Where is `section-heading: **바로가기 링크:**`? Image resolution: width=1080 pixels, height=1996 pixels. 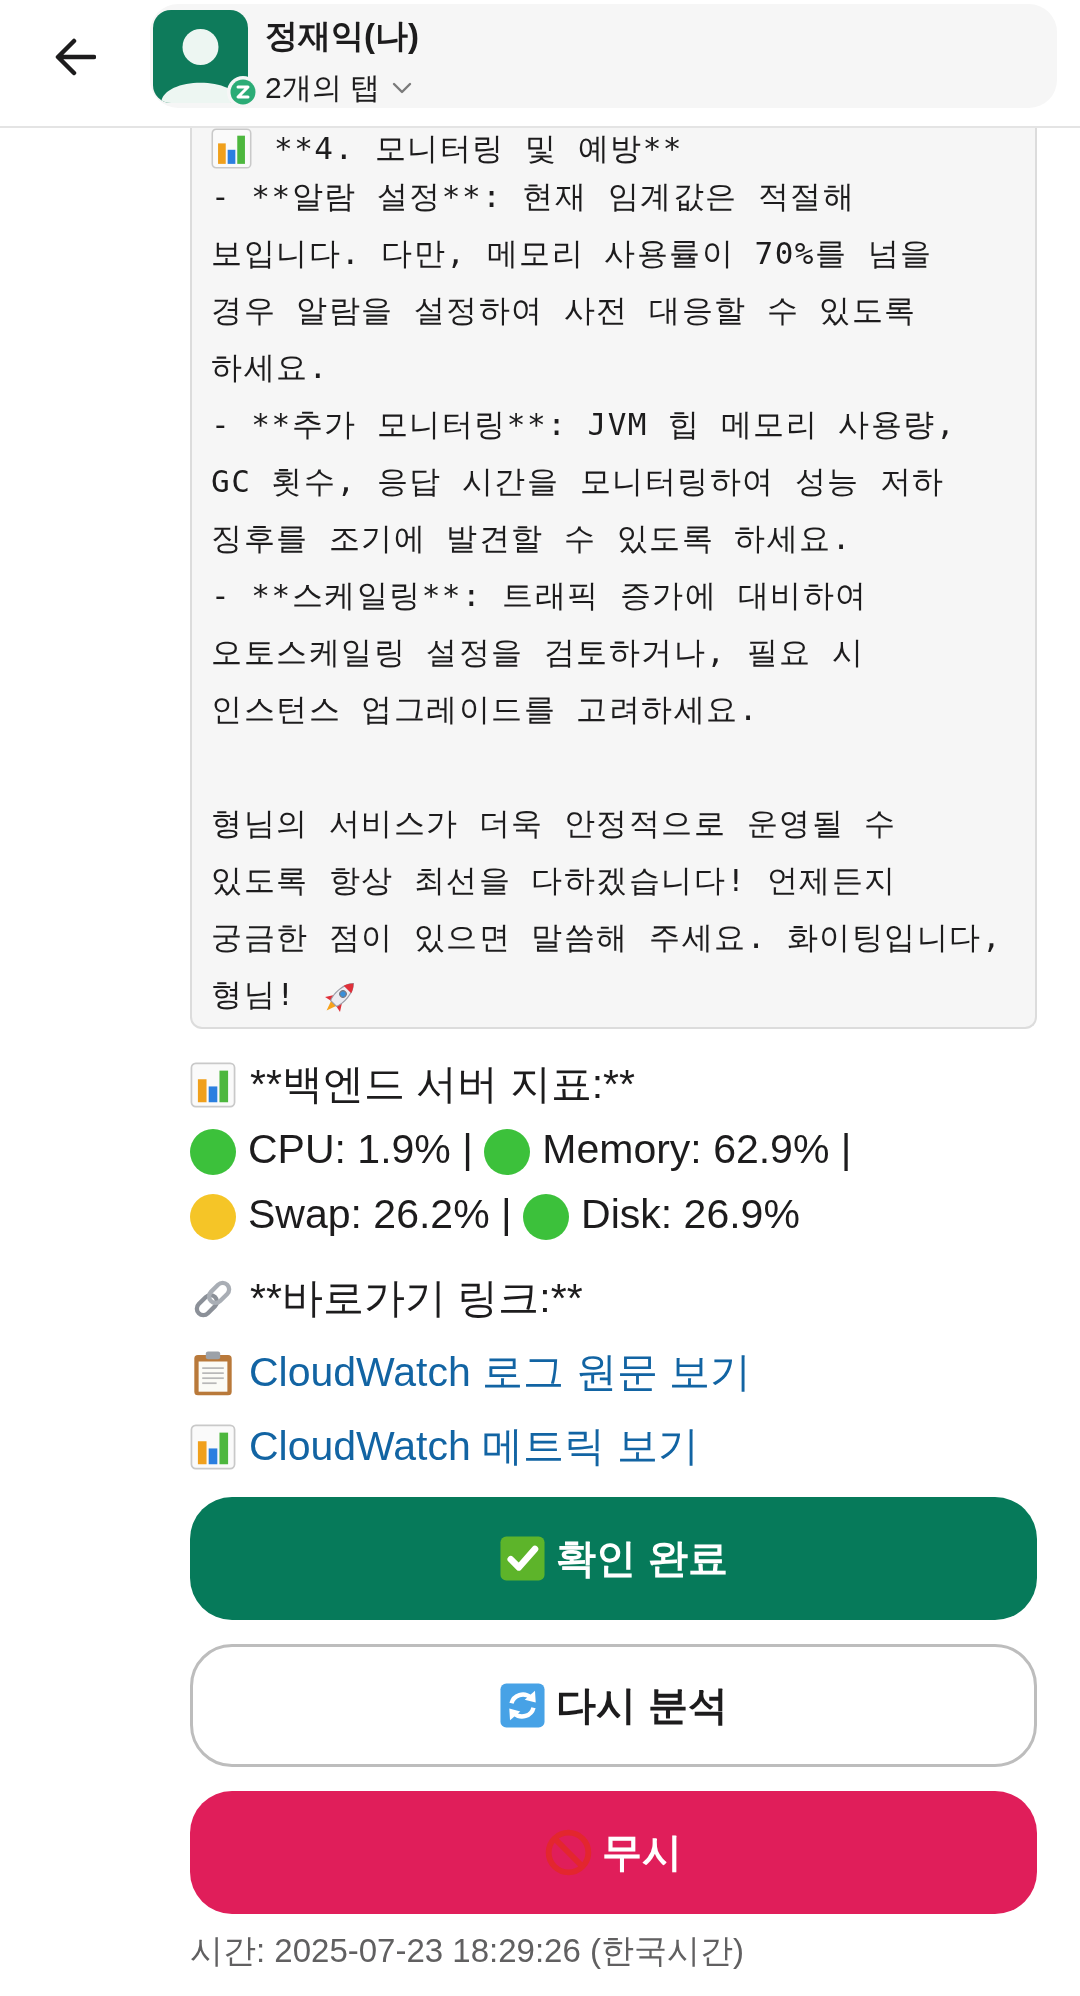
section-heading: **바로가기 링크:** is located at coordinates (416, 1298).